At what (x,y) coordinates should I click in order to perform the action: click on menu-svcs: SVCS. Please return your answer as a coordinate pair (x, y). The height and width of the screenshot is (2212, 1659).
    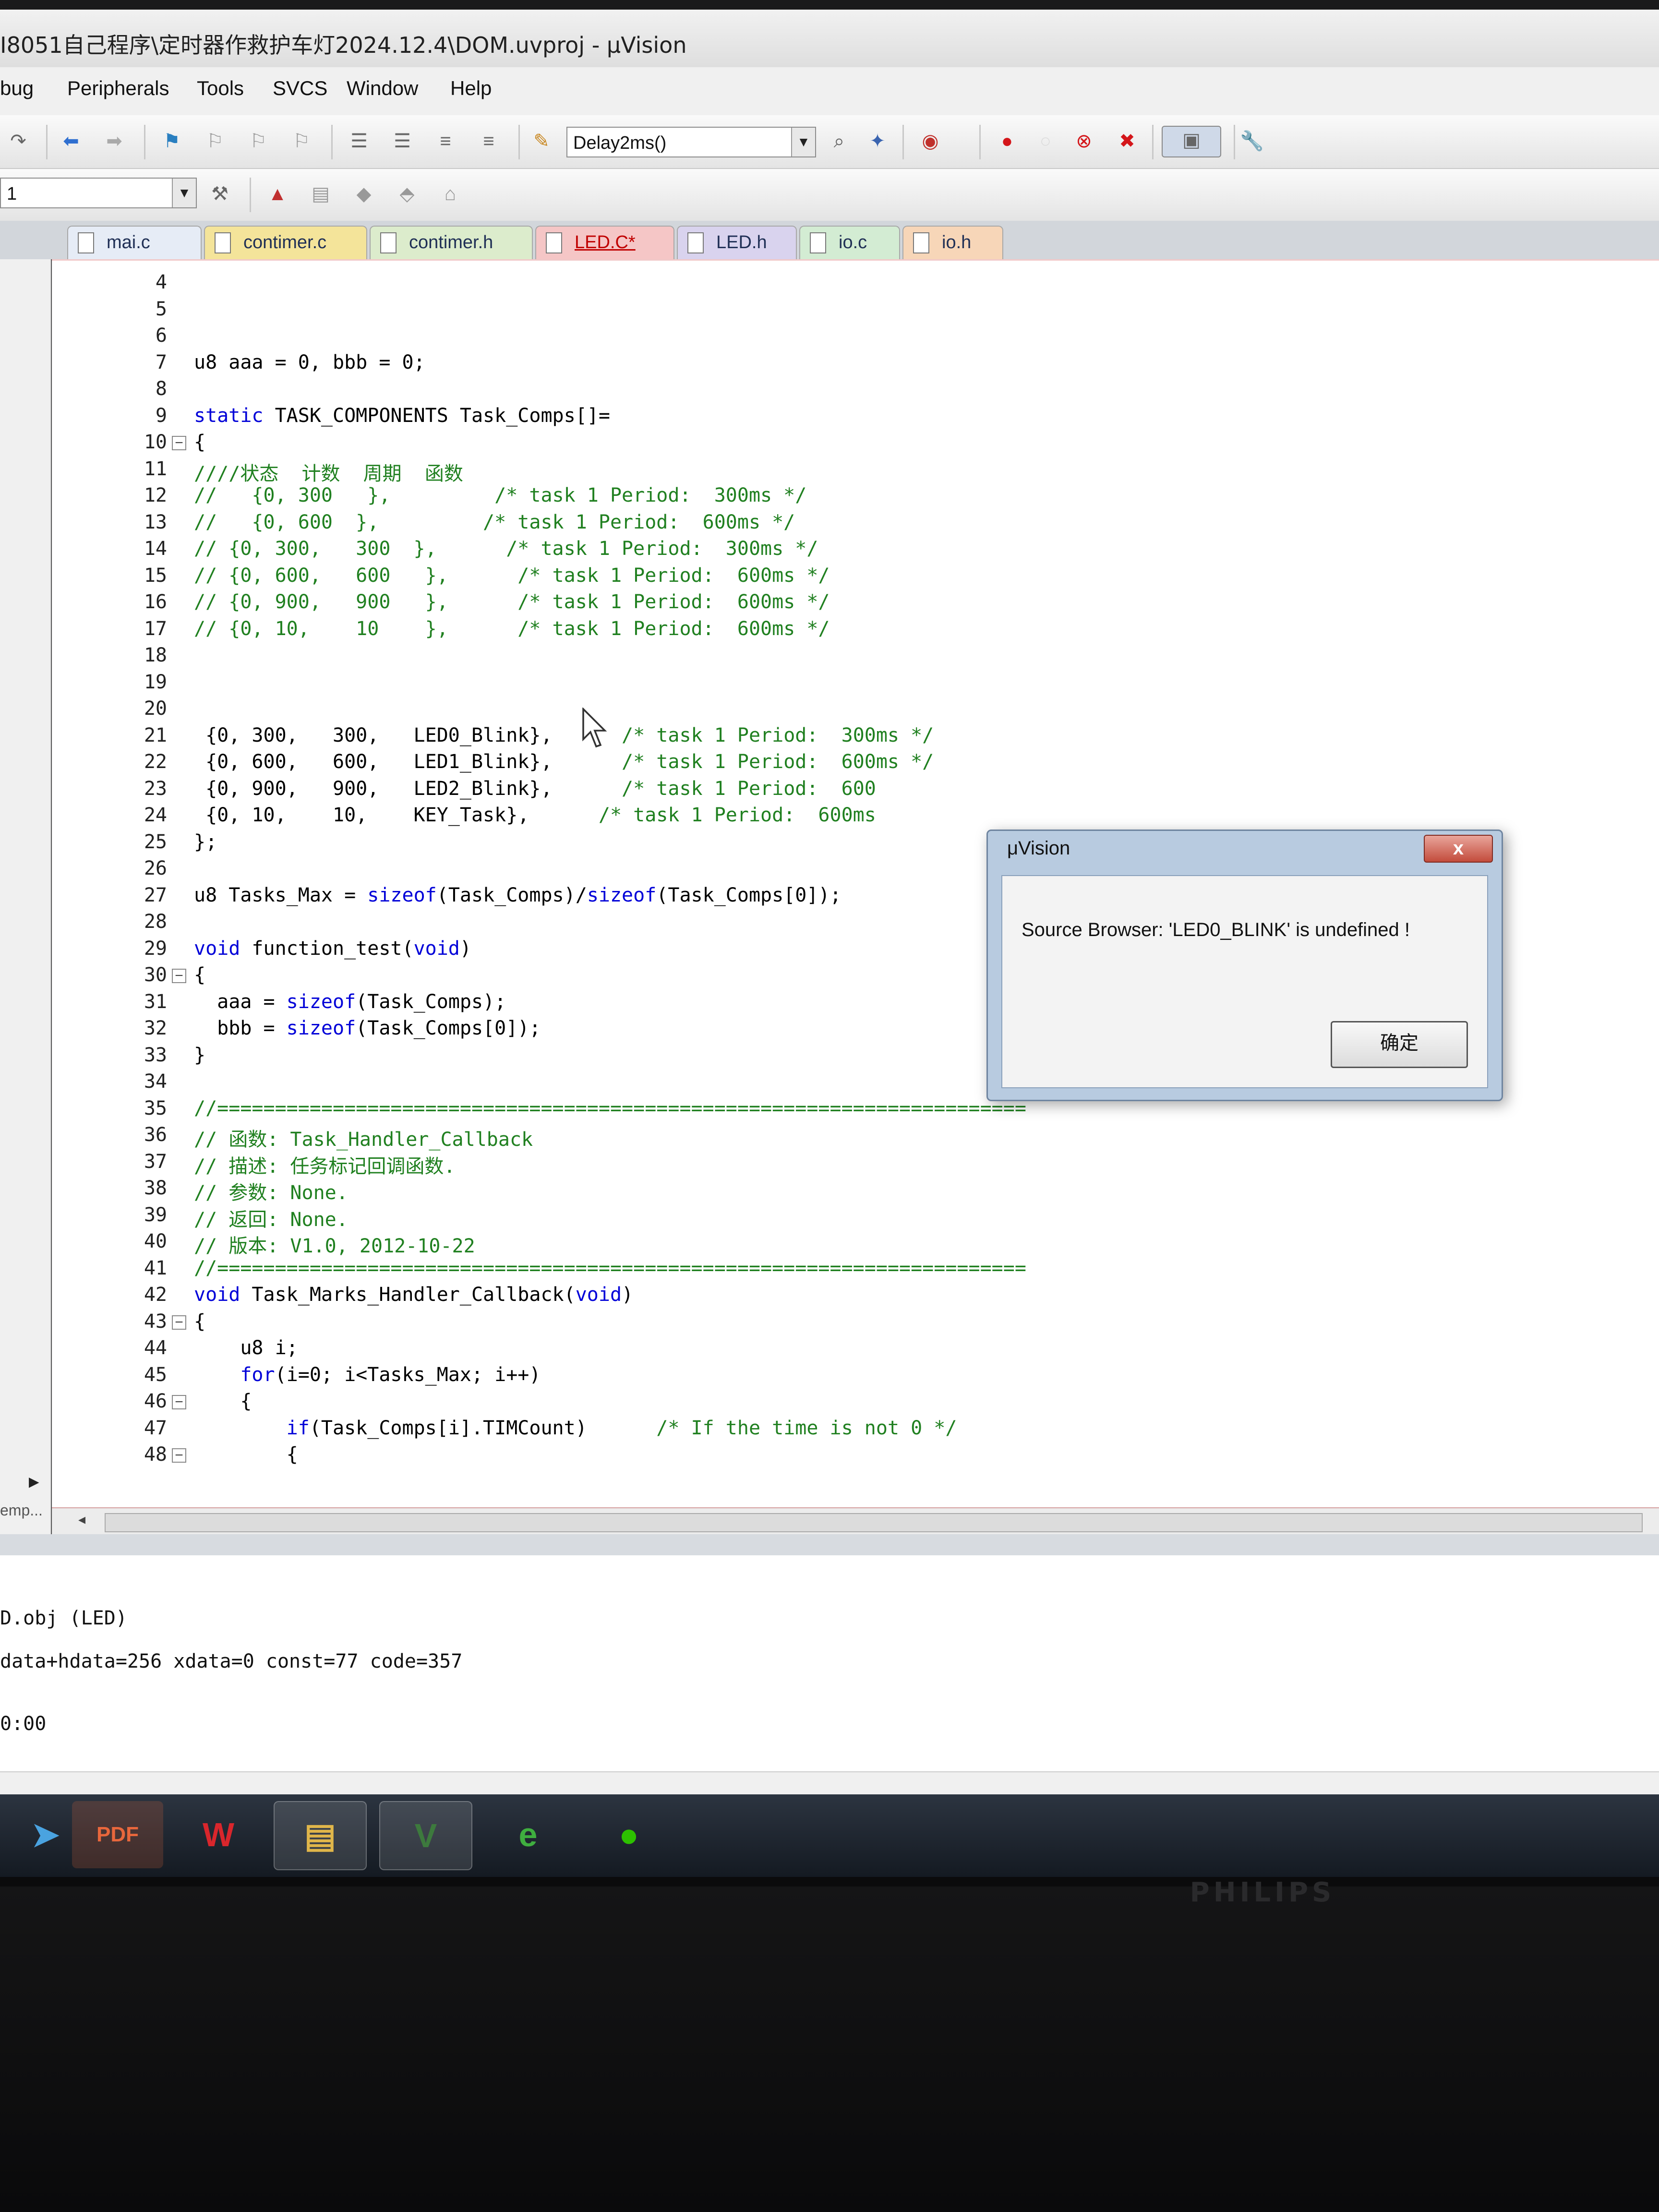
    Looking at the image, I should click on (300, 89).